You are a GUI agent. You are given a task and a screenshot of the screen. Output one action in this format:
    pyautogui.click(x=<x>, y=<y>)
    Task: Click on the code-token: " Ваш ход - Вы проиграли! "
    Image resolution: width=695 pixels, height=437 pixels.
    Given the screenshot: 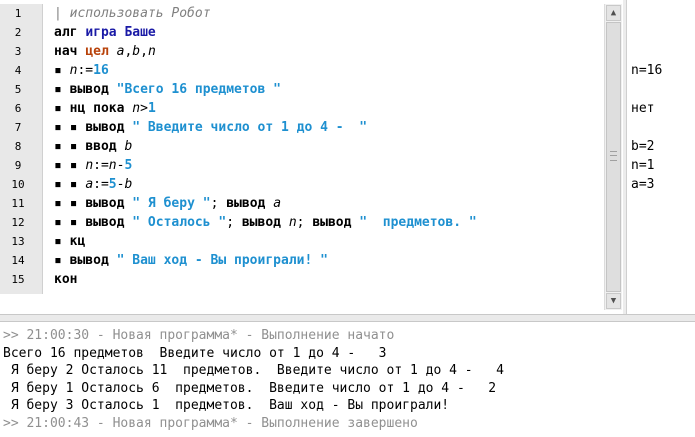 What is the action you would take?
    pyautogui.click(x=222, y=260)
    